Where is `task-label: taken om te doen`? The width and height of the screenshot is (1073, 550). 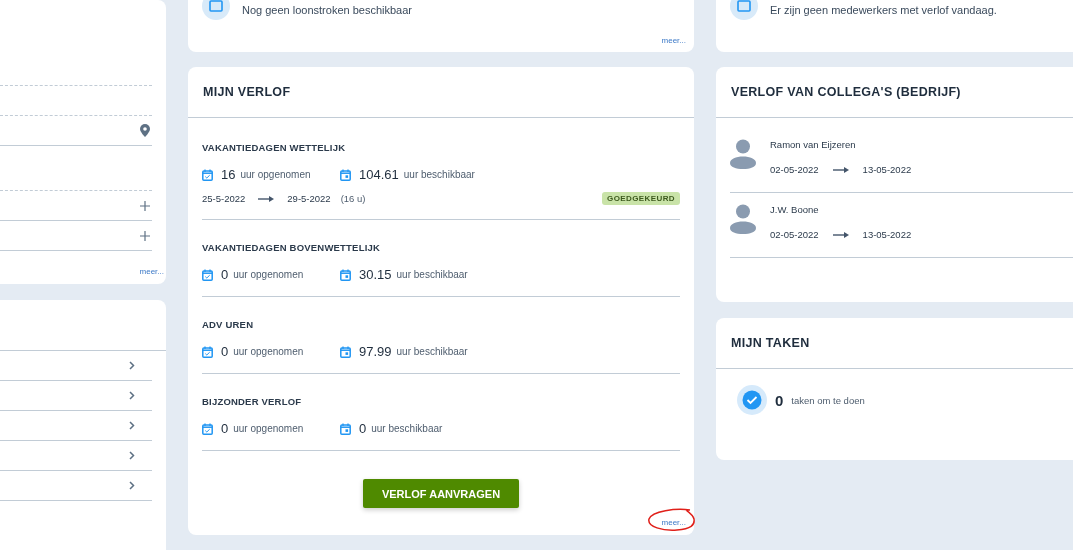
task-label: taken om te doen is located at coordinates (828, 400).